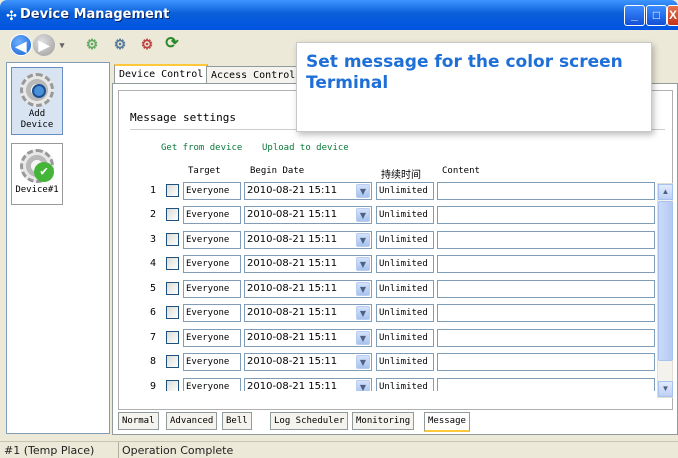  I want to click on upload-to-device-link: Upload to device, so click(305, 148).